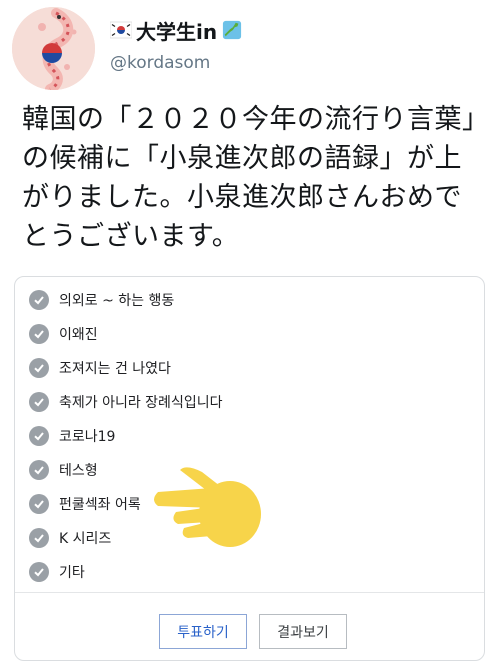  I want to click on user-handle: @kordasom, so click(160, 63).